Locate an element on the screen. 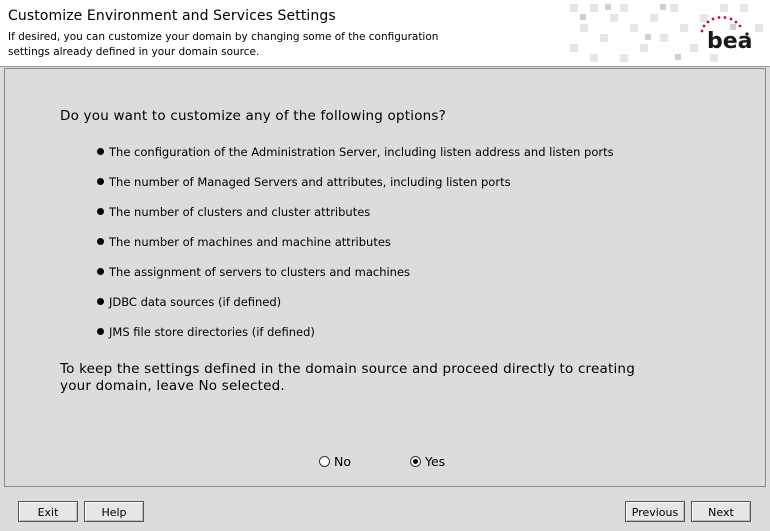 This screenshot has width=770, height=531. option-text: JMS file store directories (if defined) is located at coordinates (212, 332).